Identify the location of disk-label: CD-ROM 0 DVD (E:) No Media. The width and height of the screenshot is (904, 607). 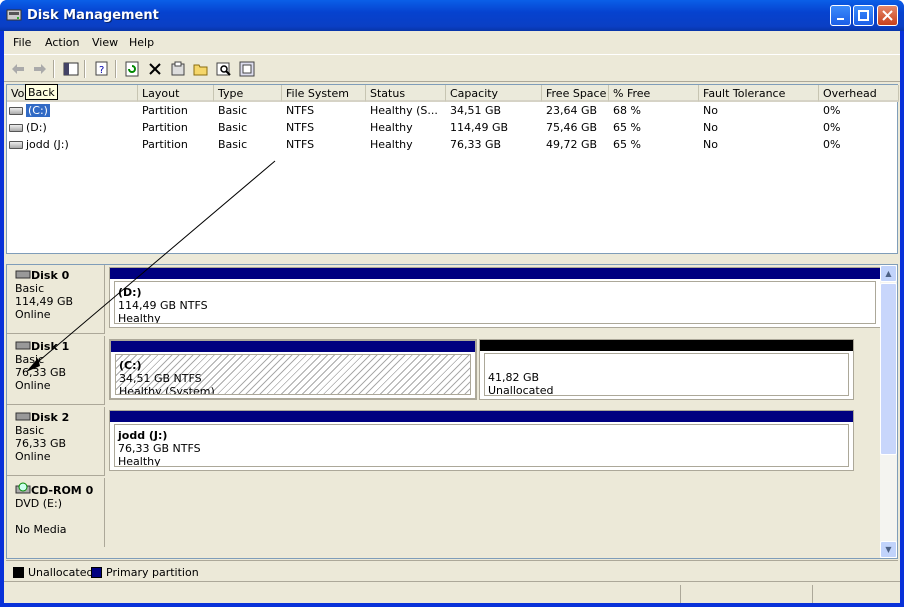
(56, 512).